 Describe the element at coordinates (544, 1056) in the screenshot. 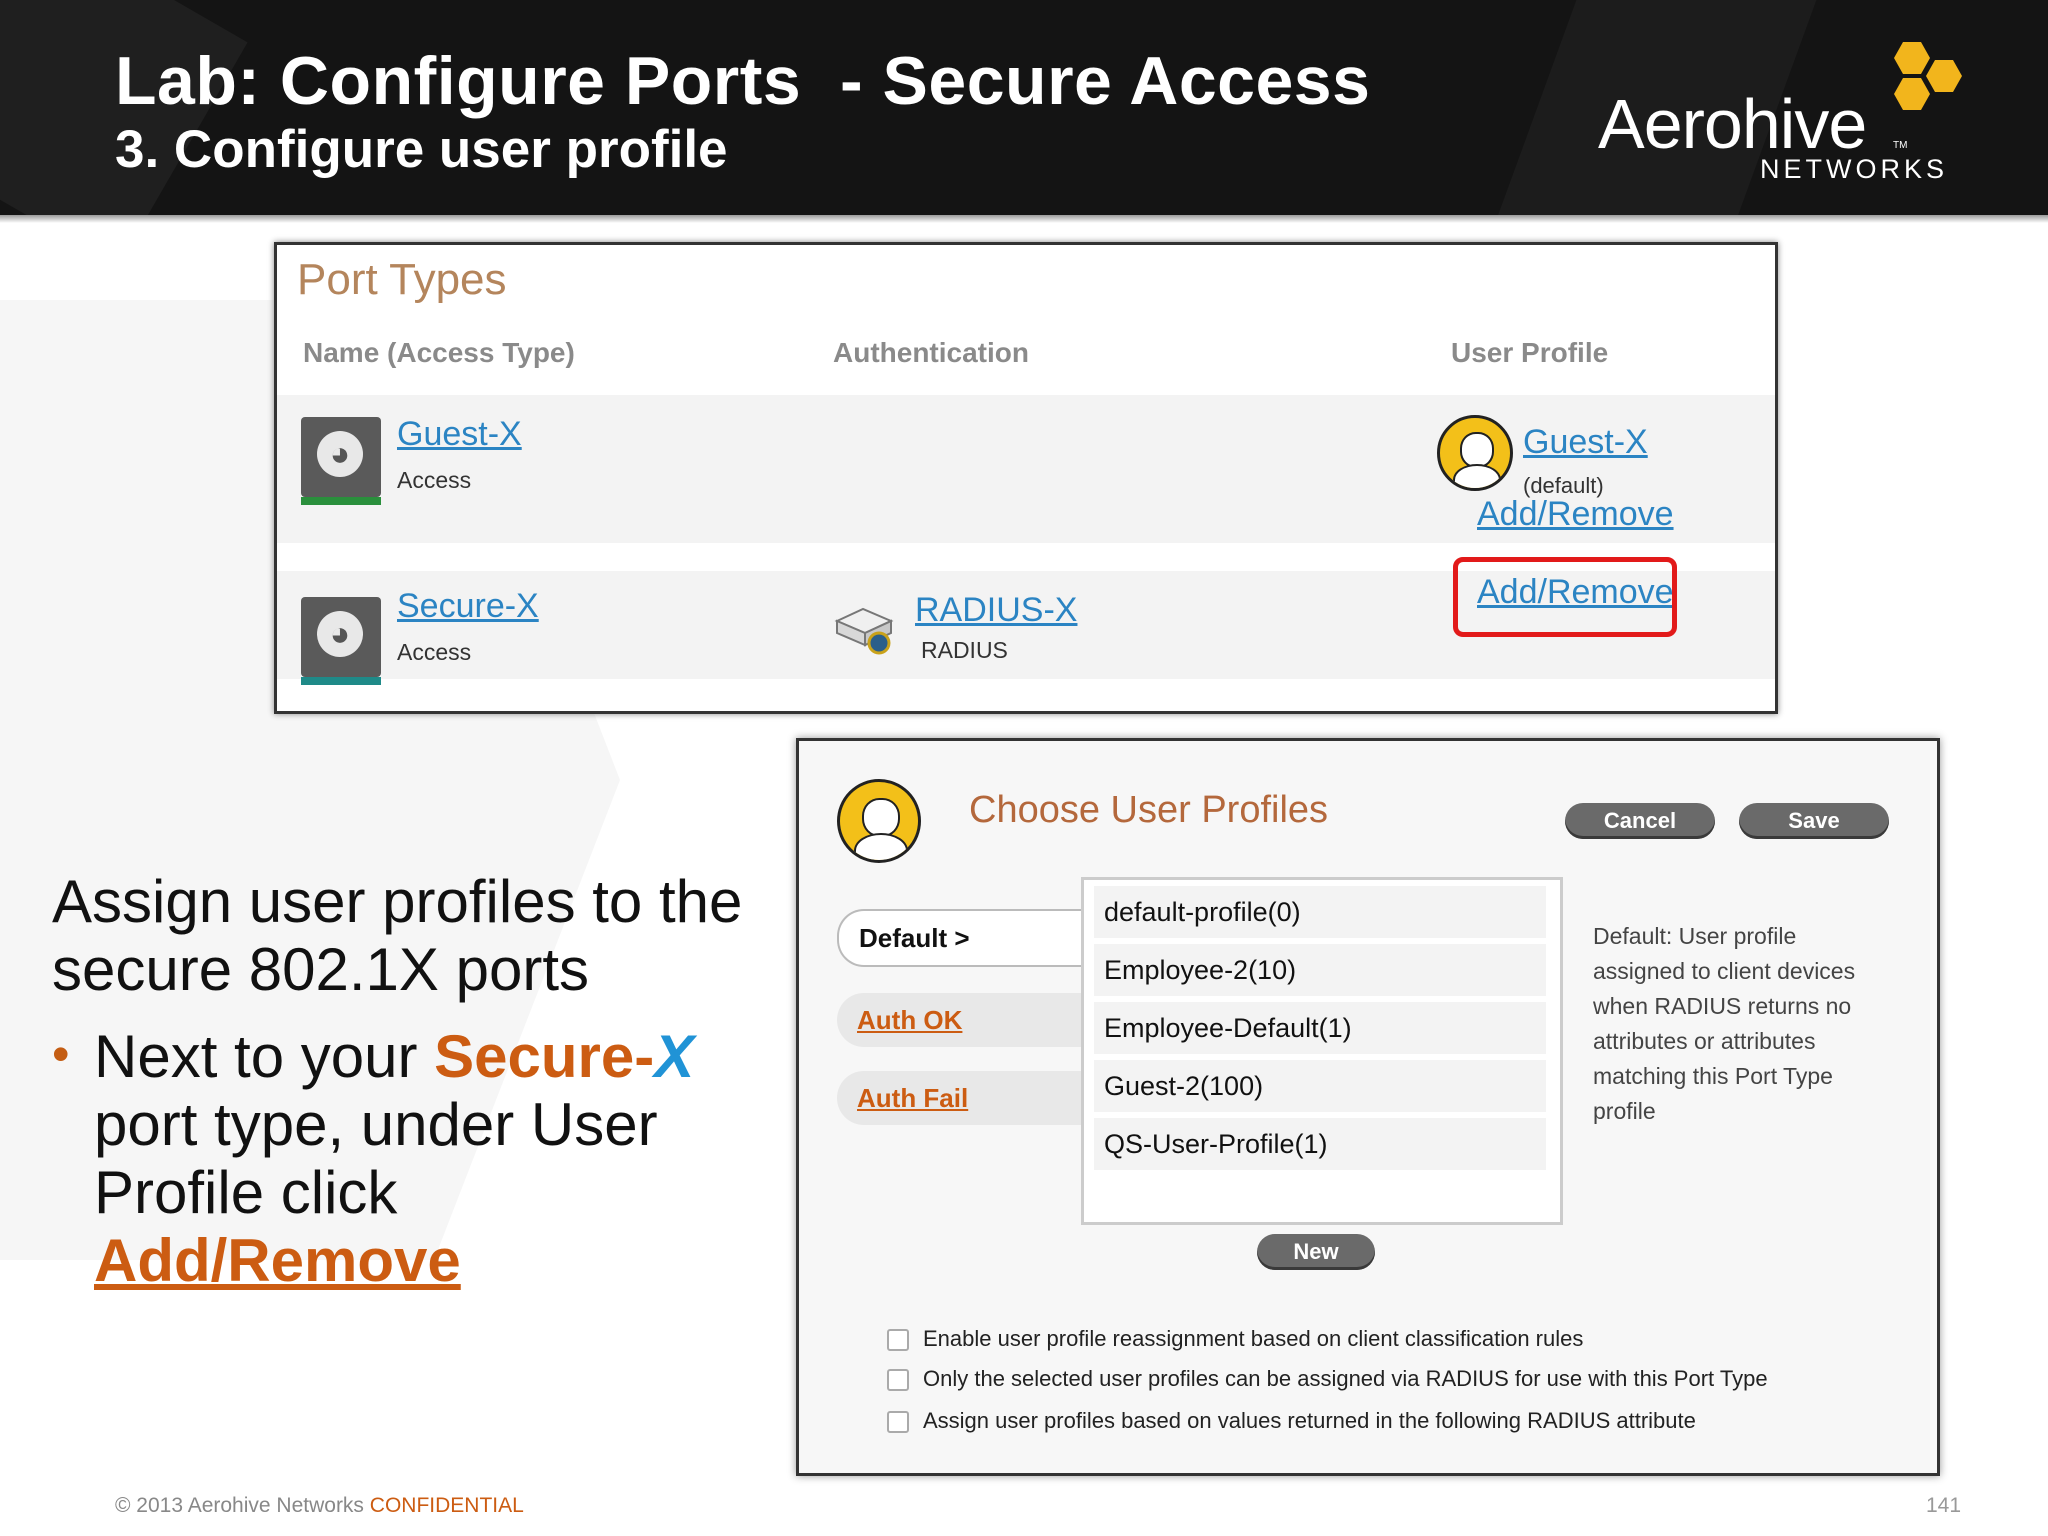

I see `secure-port-name: Secure-` at that location.